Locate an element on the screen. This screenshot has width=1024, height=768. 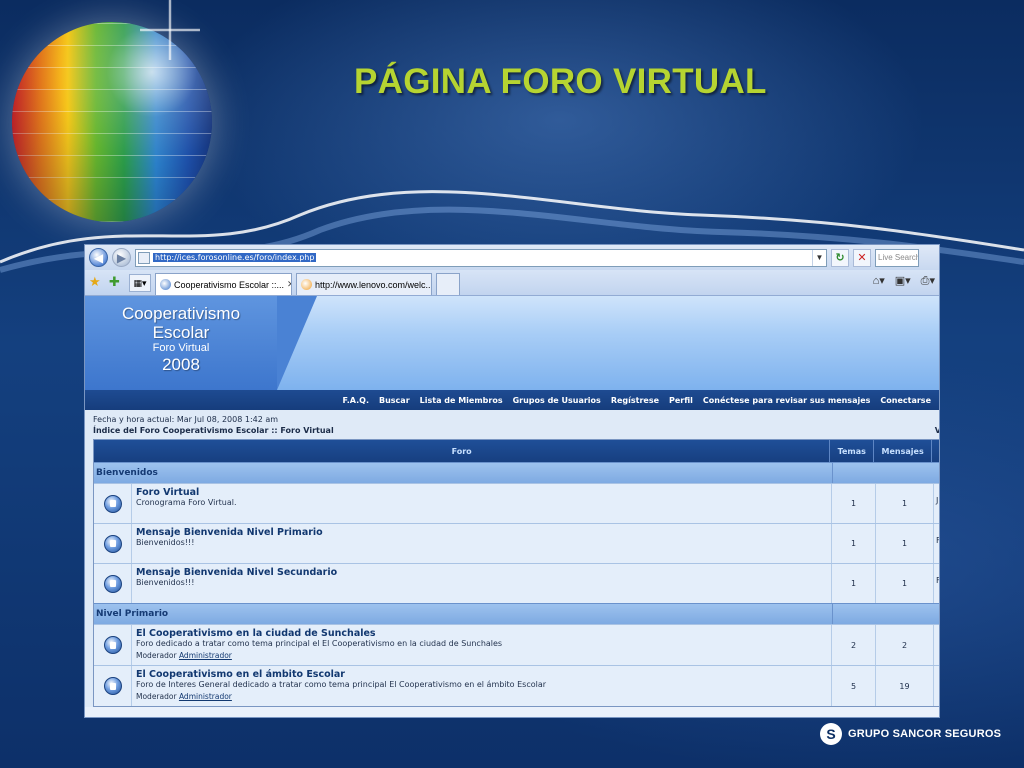
col-topics: Temas is located at coordinates (852, 451).